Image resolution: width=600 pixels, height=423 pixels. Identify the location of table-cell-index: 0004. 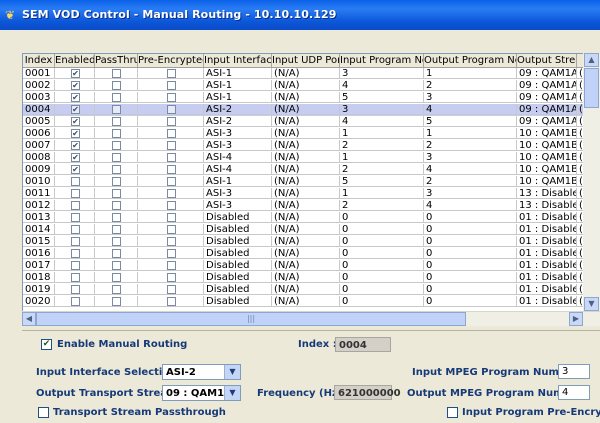
(39, 109).